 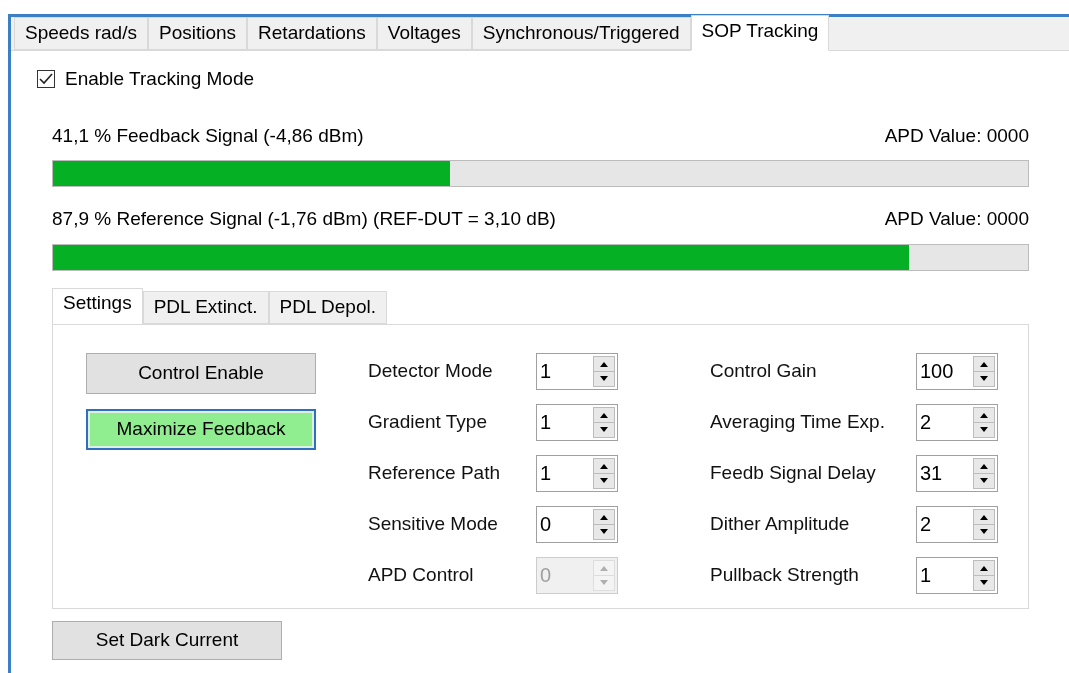 I want to click on set-dark-current-button: Set Dark Current, so click(x=167, y=640).